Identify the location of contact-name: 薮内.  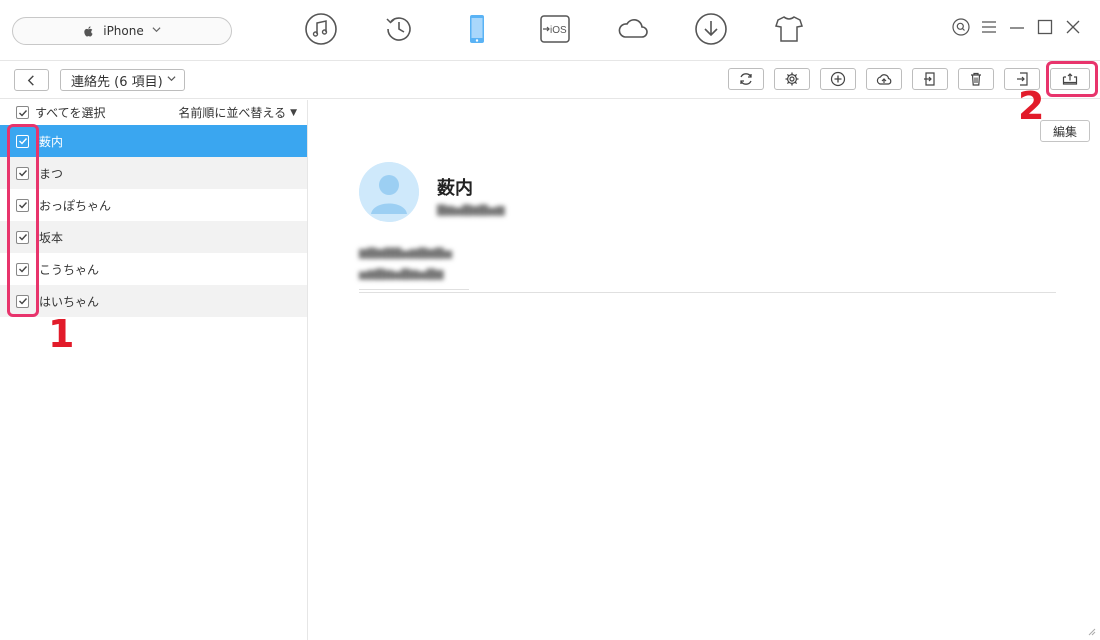
(51, 141).